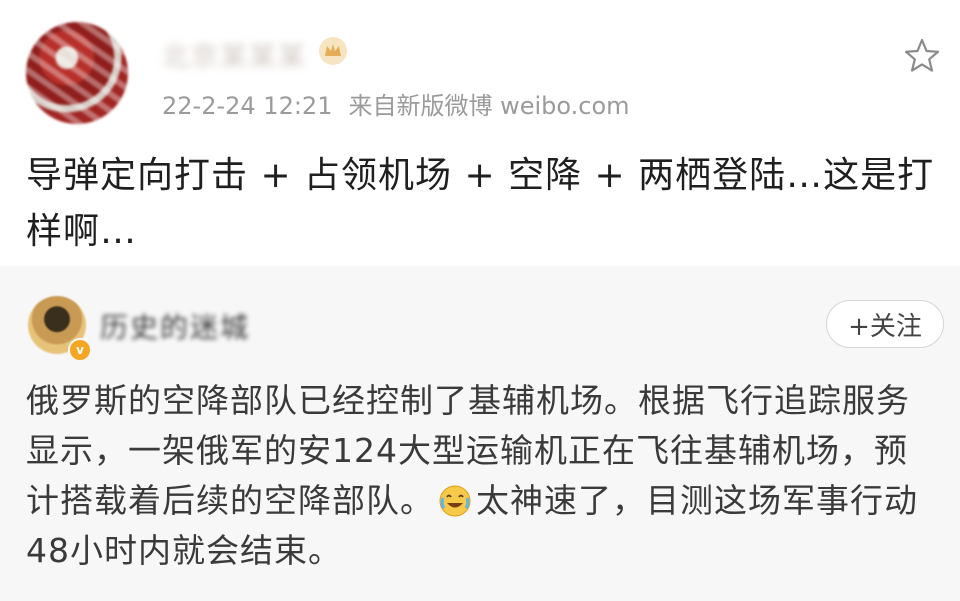 The image size is (960, 601). I want to click on star-icon, so click(922, 56).